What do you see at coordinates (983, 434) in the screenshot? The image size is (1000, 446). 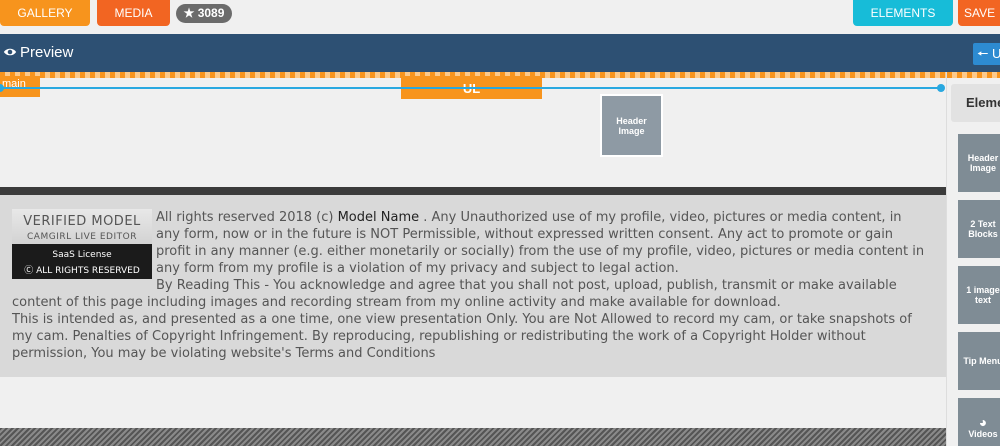 I see `element-videos-label: Videos` at bounding box center [983, 434].